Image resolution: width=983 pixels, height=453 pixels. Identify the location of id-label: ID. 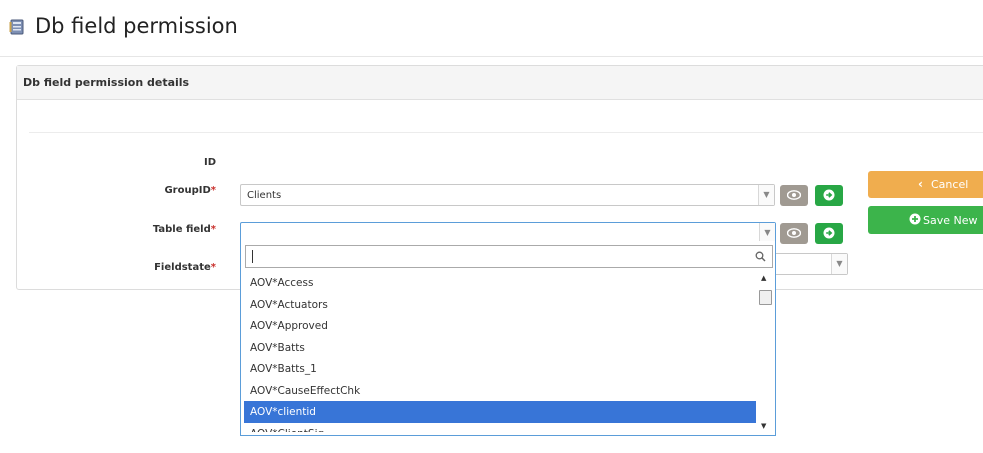
(209, 162).